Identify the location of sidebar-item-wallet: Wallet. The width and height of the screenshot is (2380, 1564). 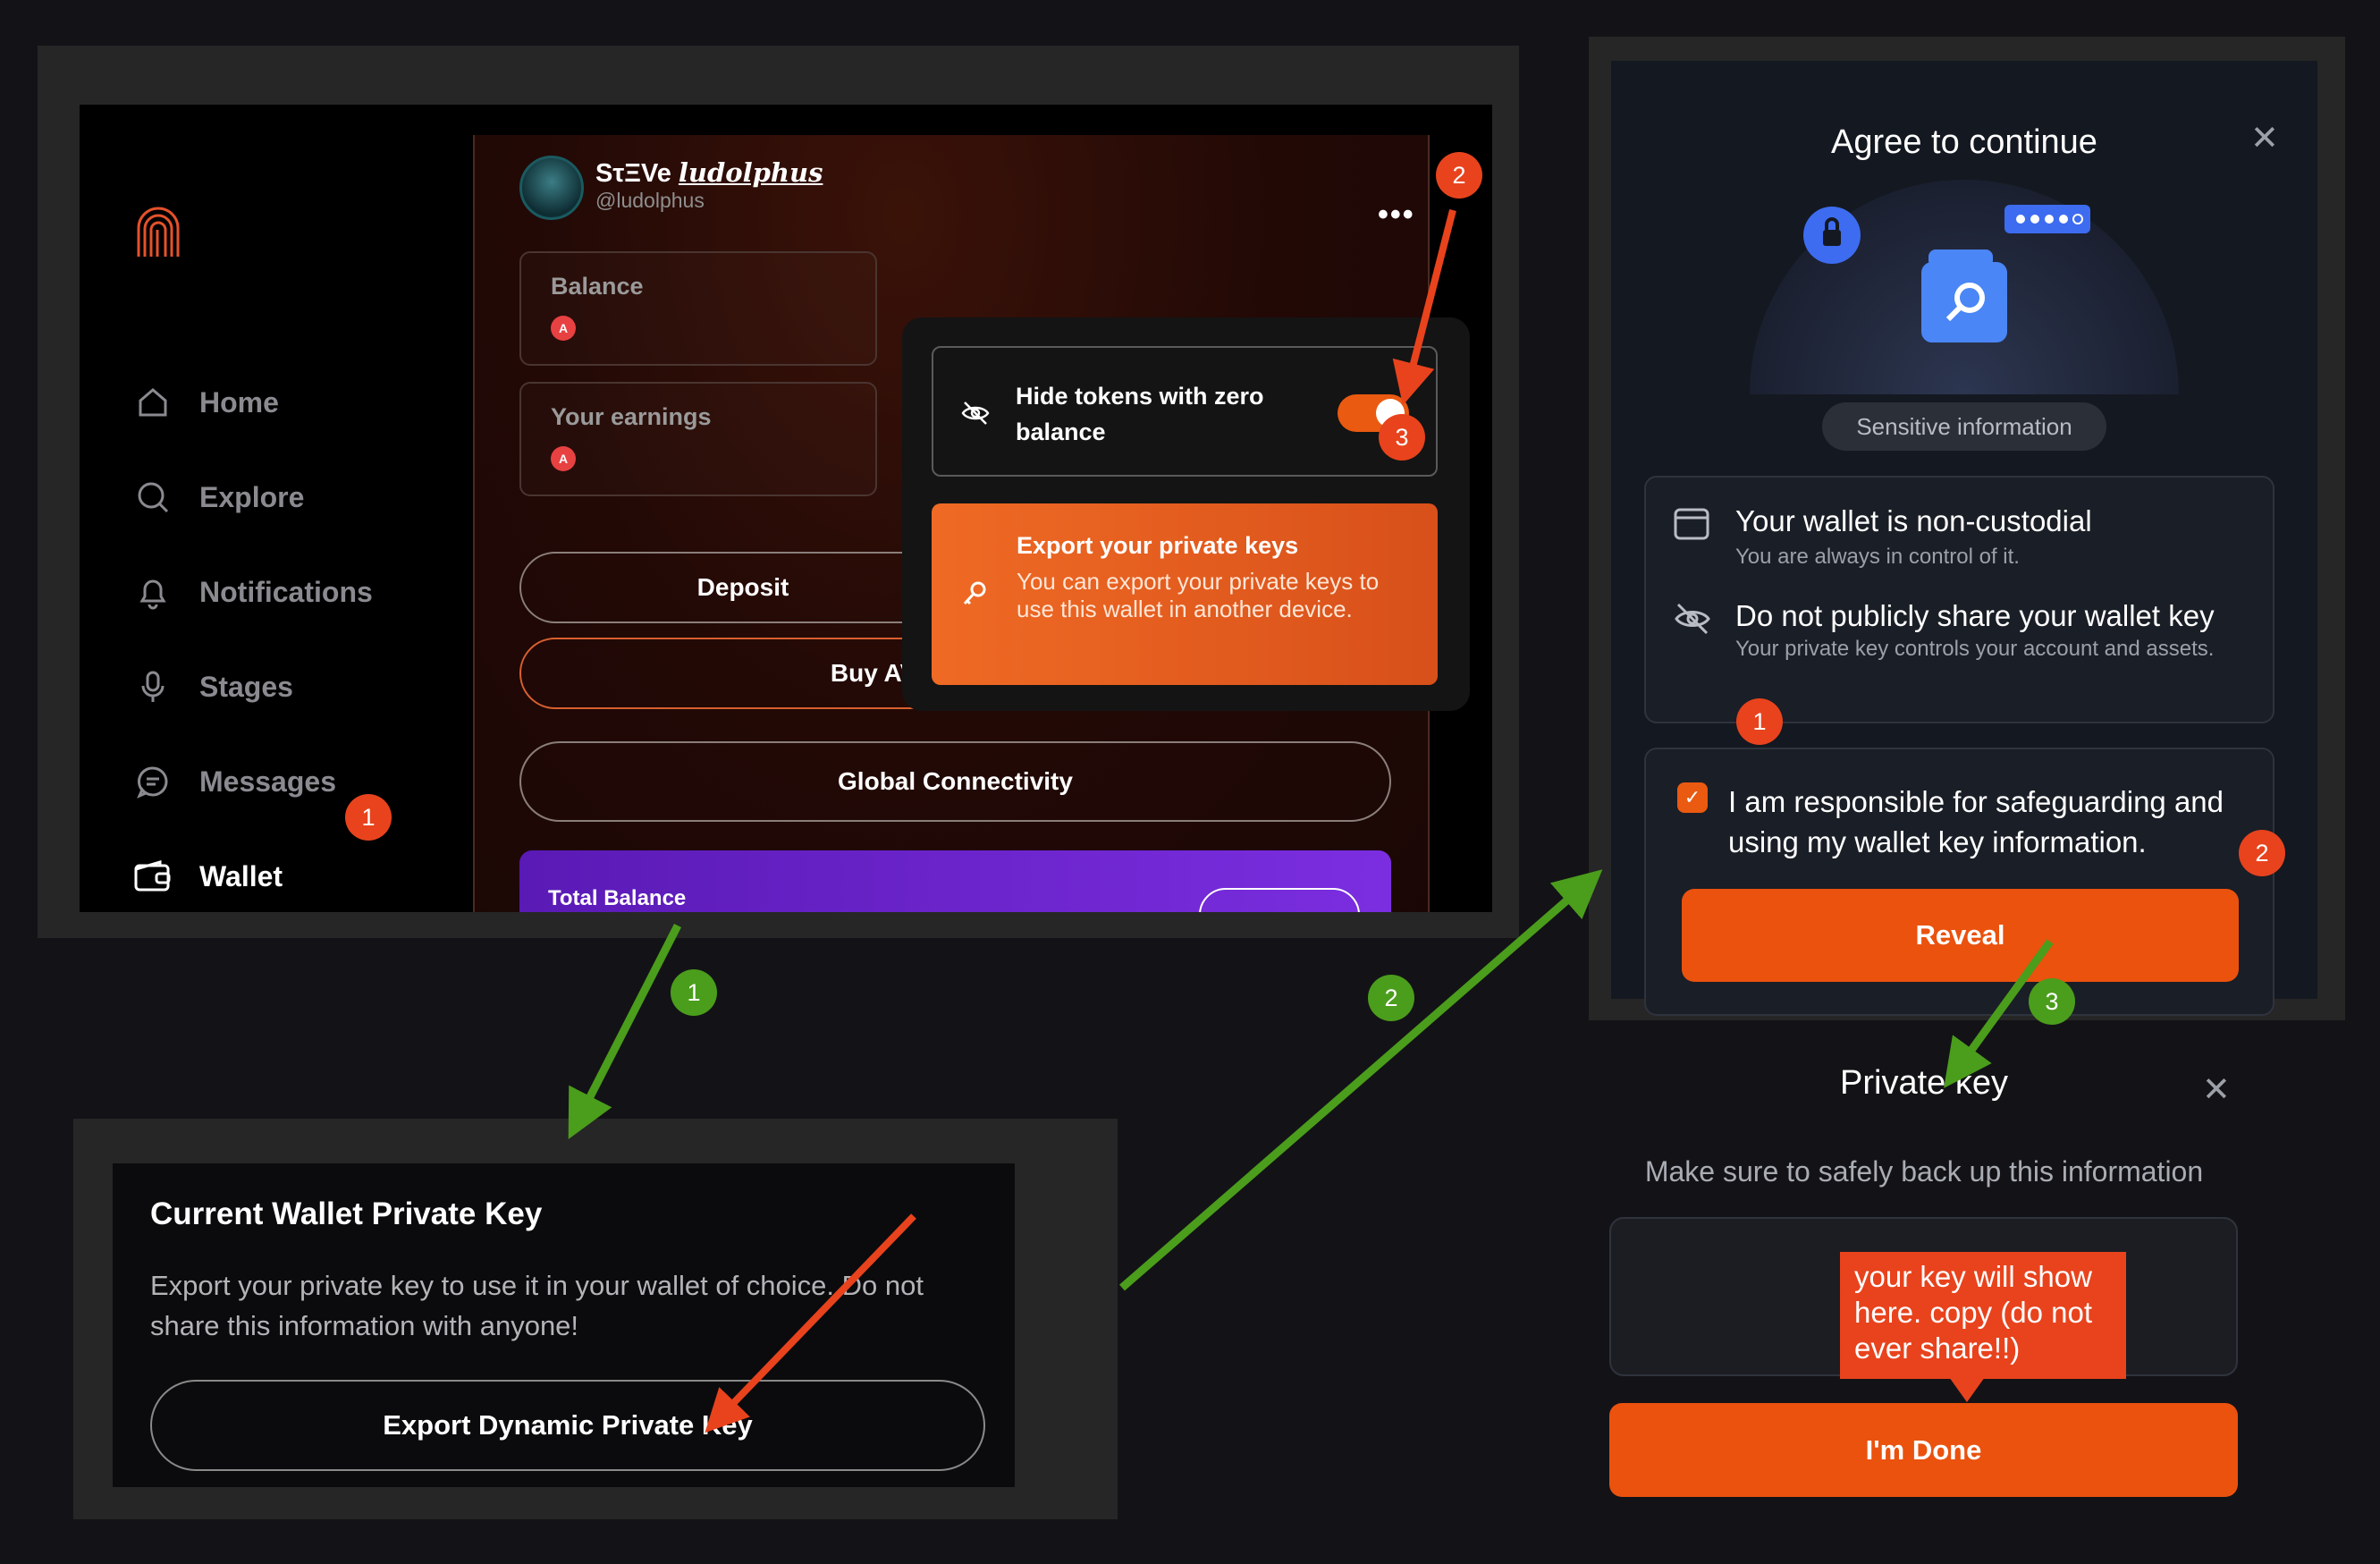
(303, 870).